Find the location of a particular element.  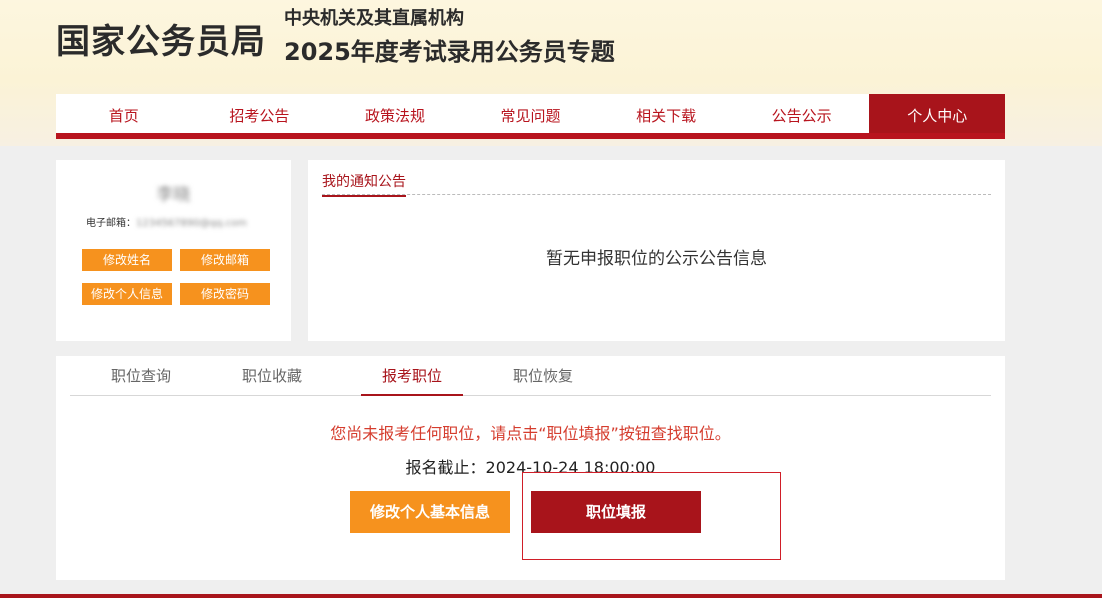

user-name: 李晓 is located at coordinates (173, 195).